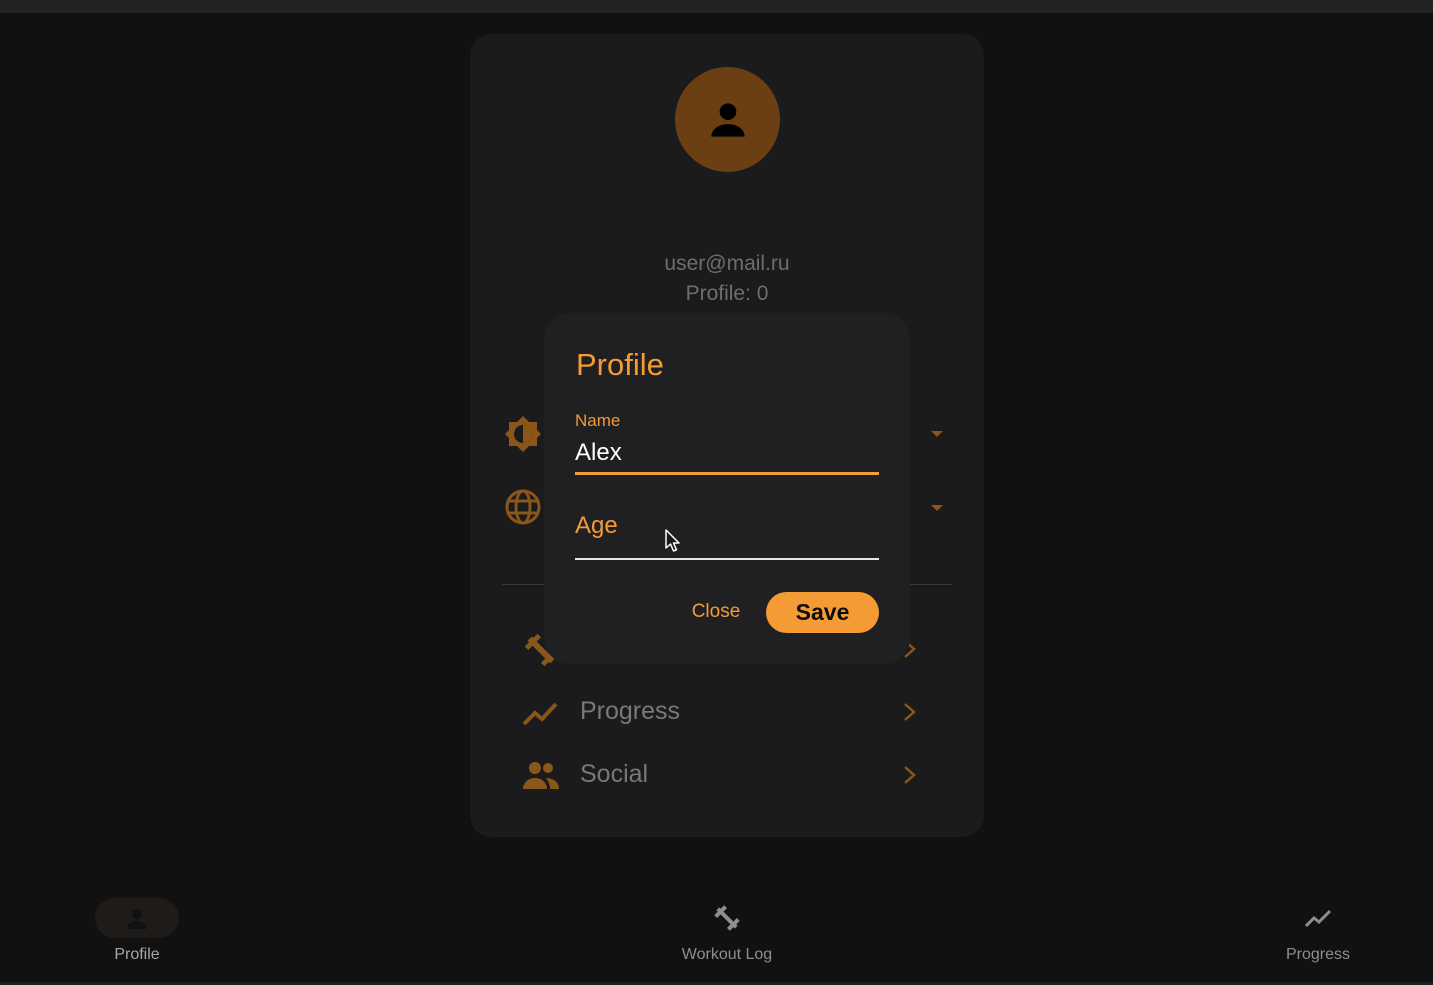 The height and width of the screenshot is (985, 1433). What do you see at coordinates (1318, 954) in the screenshot?
I see `nav-label-progress: Progress` at bounding box center [1318, 954].